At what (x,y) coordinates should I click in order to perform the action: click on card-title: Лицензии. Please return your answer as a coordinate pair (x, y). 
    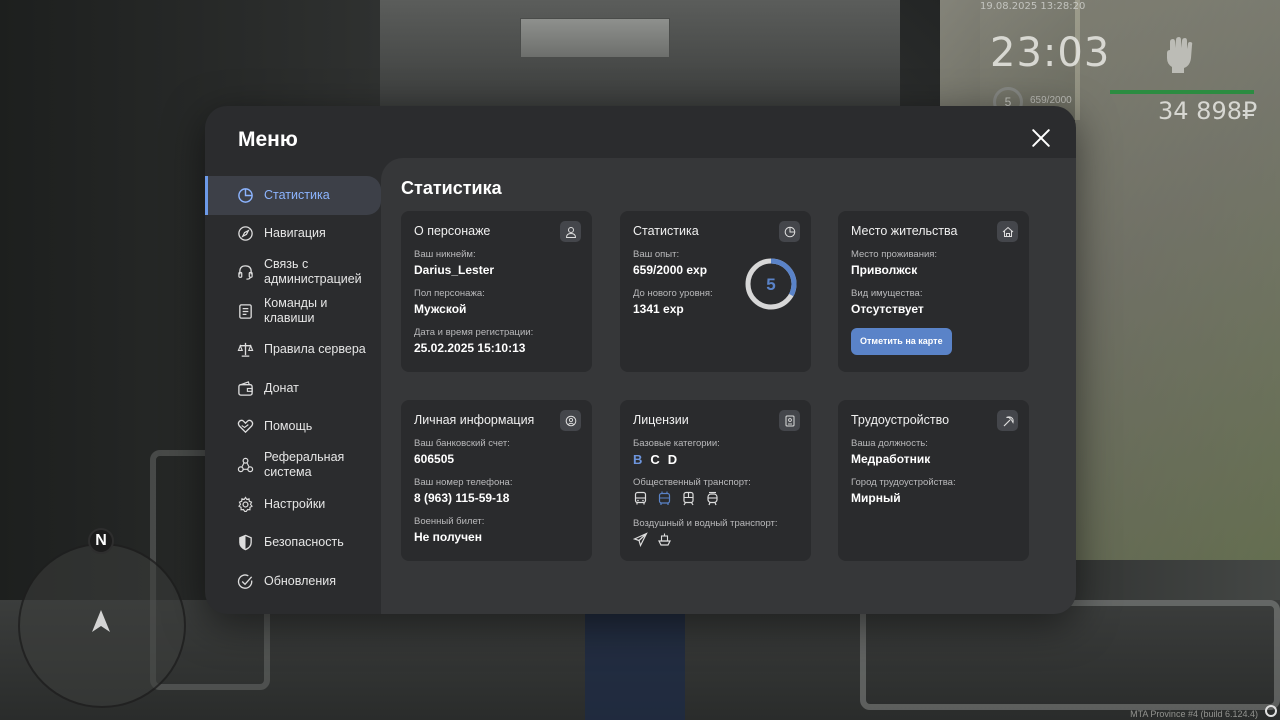
    Looking at the image, I should click on (661, 420).